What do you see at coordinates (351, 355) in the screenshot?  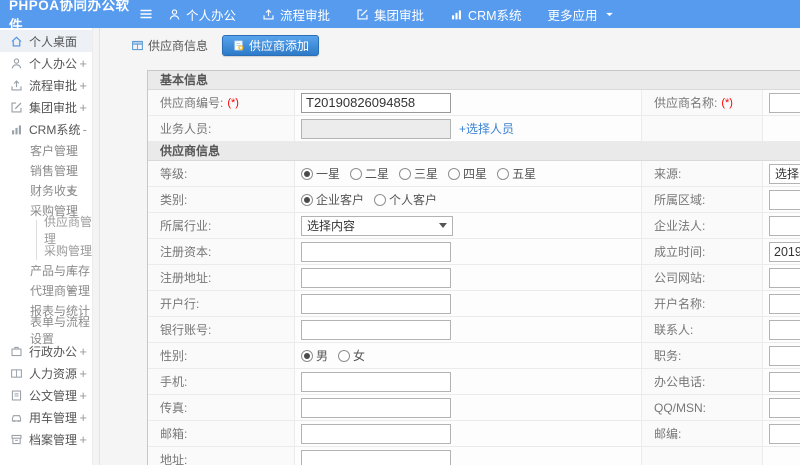 I see `gender-option: 女` at bounding box center [351, 355].